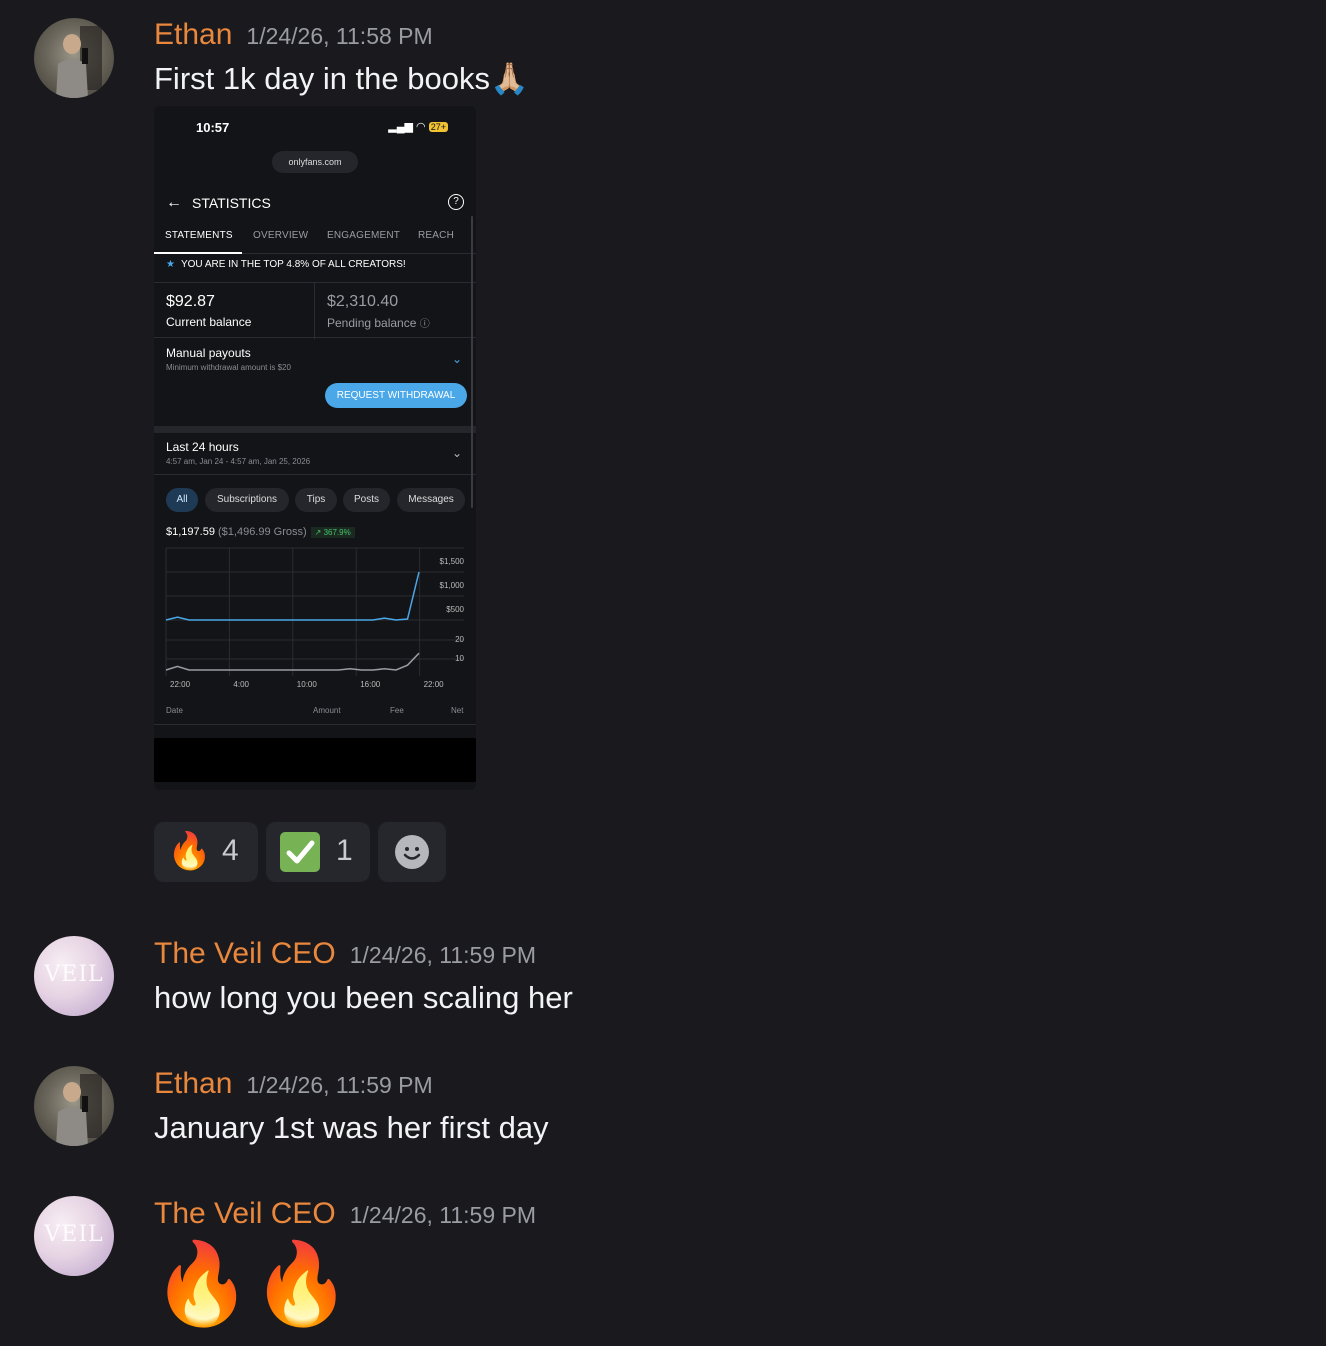 The width and height of the screenshot is (1326, 1346). What do you see at coordinates (247, 500) in the screenshot?
I see `filter-subscriptions: Subscriptions` at bounding box center [247, 500].